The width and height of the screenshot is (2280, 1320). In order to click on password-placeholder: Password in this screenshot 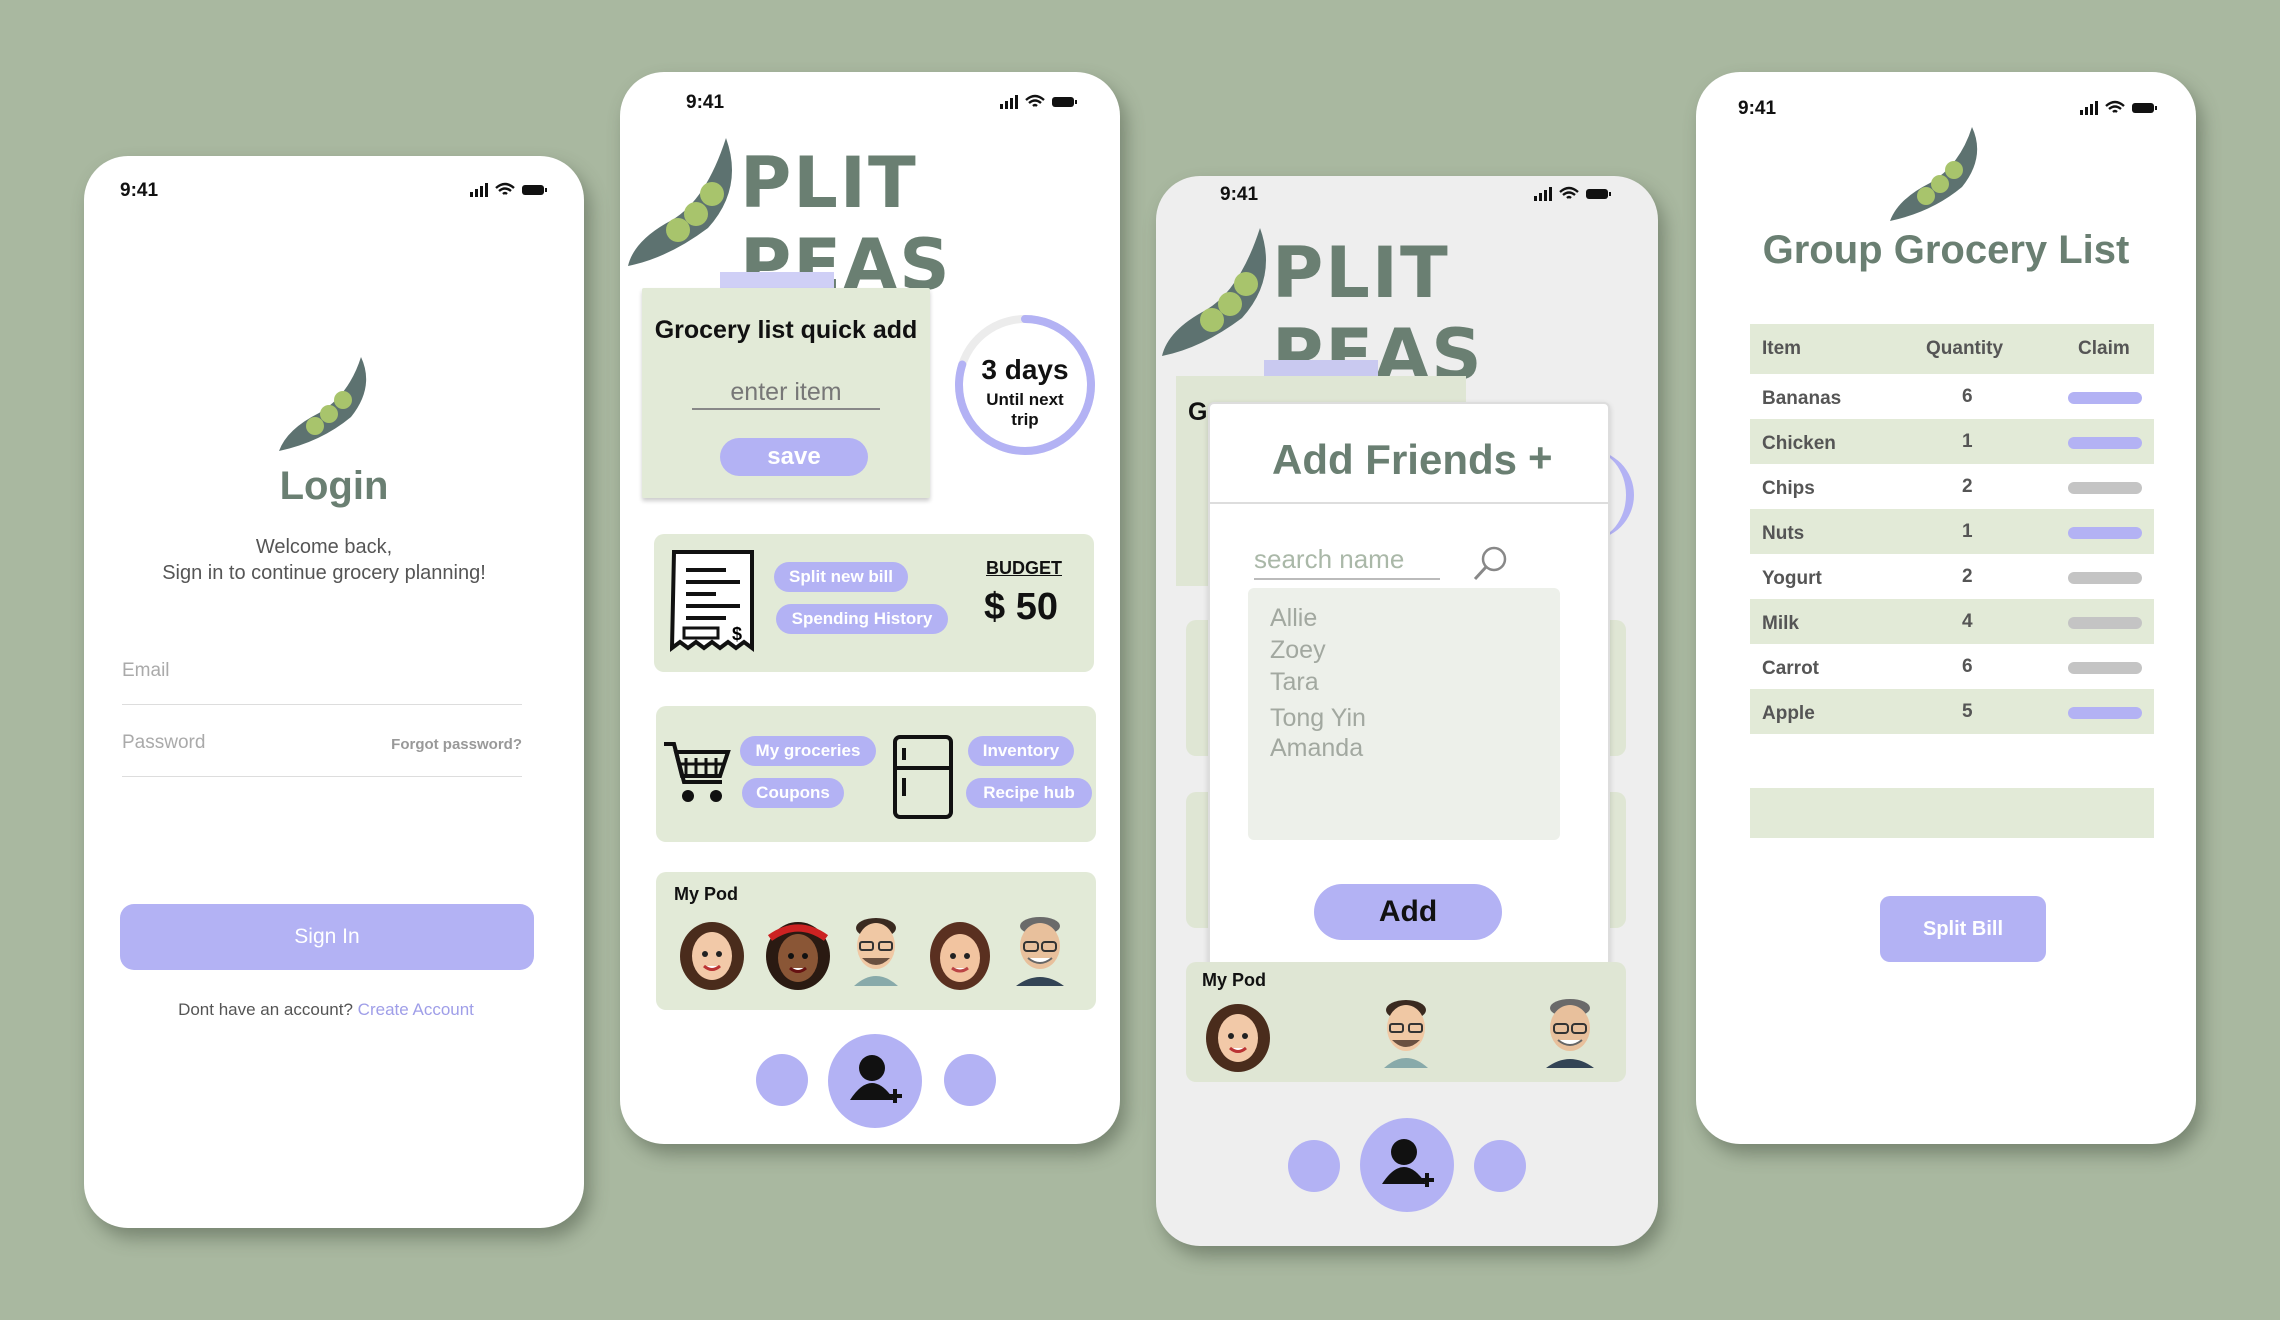, I will do `click(164, 742)`.